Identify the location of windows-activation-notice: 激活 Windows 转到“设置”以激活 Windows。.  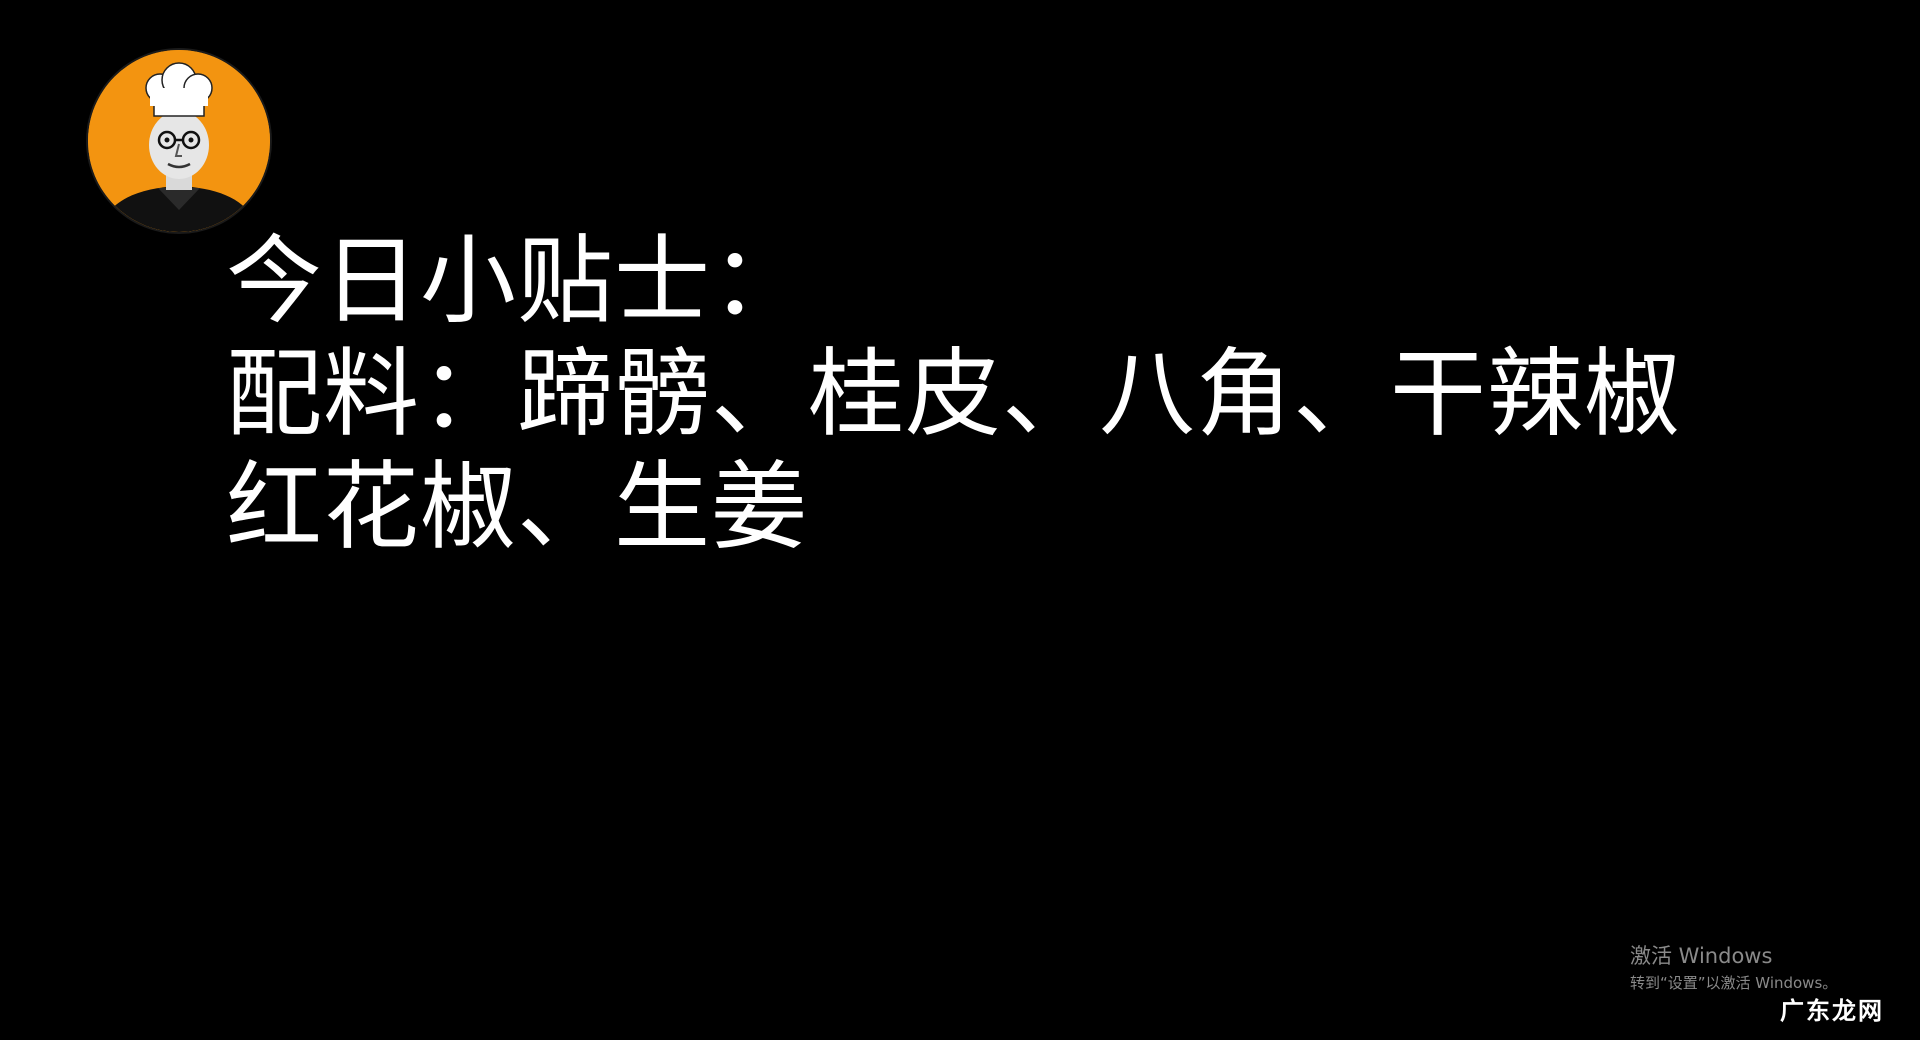
(1733, 968).